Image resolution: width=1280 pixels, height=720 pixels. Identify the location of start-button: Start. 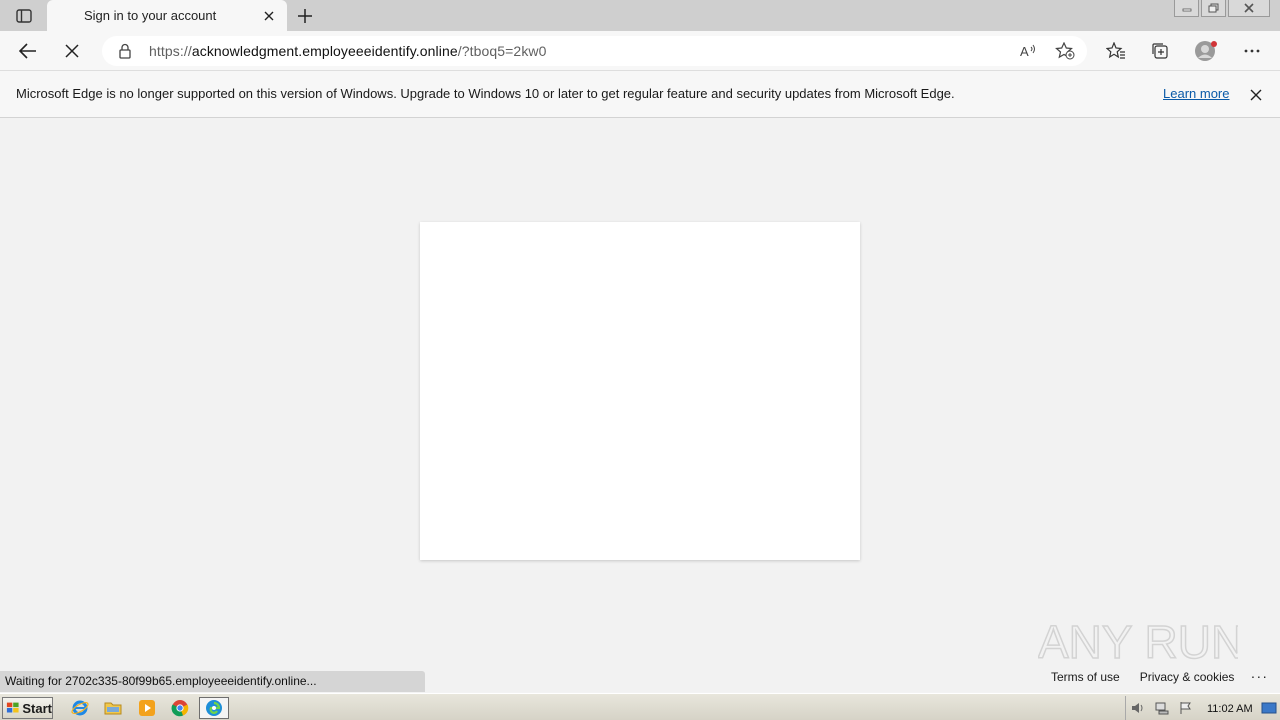
(27, 708).